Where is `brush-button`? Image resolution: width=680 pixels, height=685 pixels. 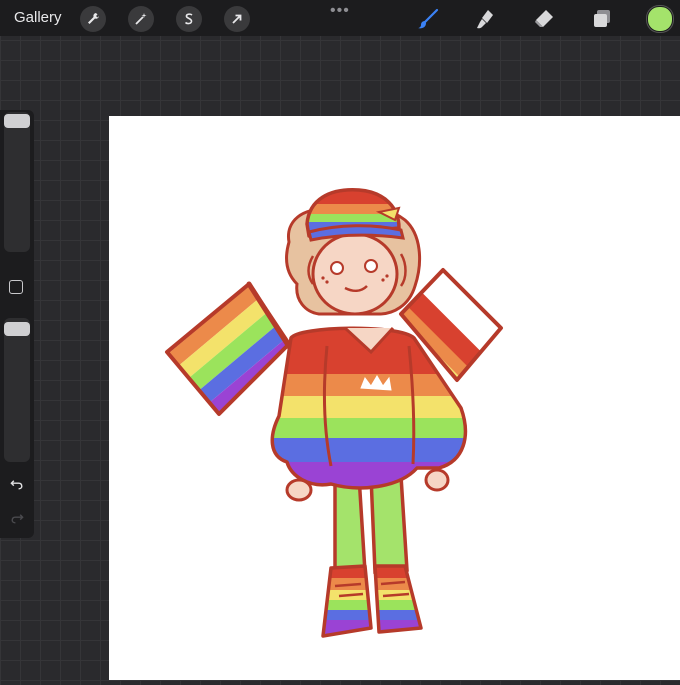
brush-button is located at coordinates (428, 19).